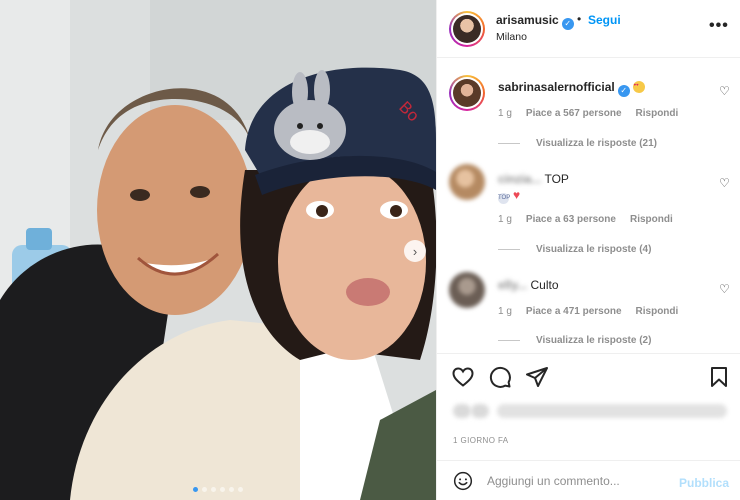 The image size is (740, 500). What do you see at coordinates (574, 113) in the screenshot?
I see `comment-likes-count: Piace a 567 persone` at bounding box center [574, 113].